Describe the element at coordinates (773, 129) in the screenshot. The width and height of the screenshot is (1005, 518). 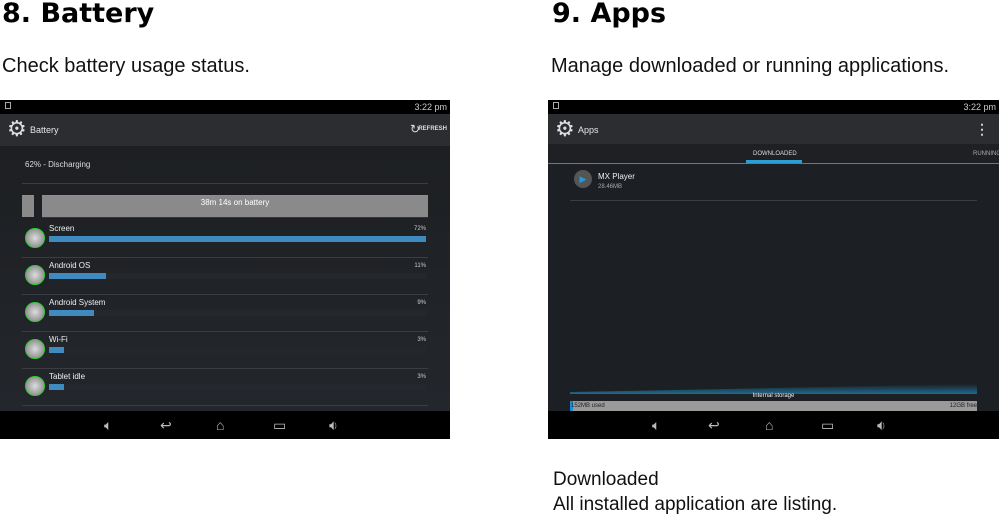
I see `action-bar: ⚙ Apps ⋮` at that location.